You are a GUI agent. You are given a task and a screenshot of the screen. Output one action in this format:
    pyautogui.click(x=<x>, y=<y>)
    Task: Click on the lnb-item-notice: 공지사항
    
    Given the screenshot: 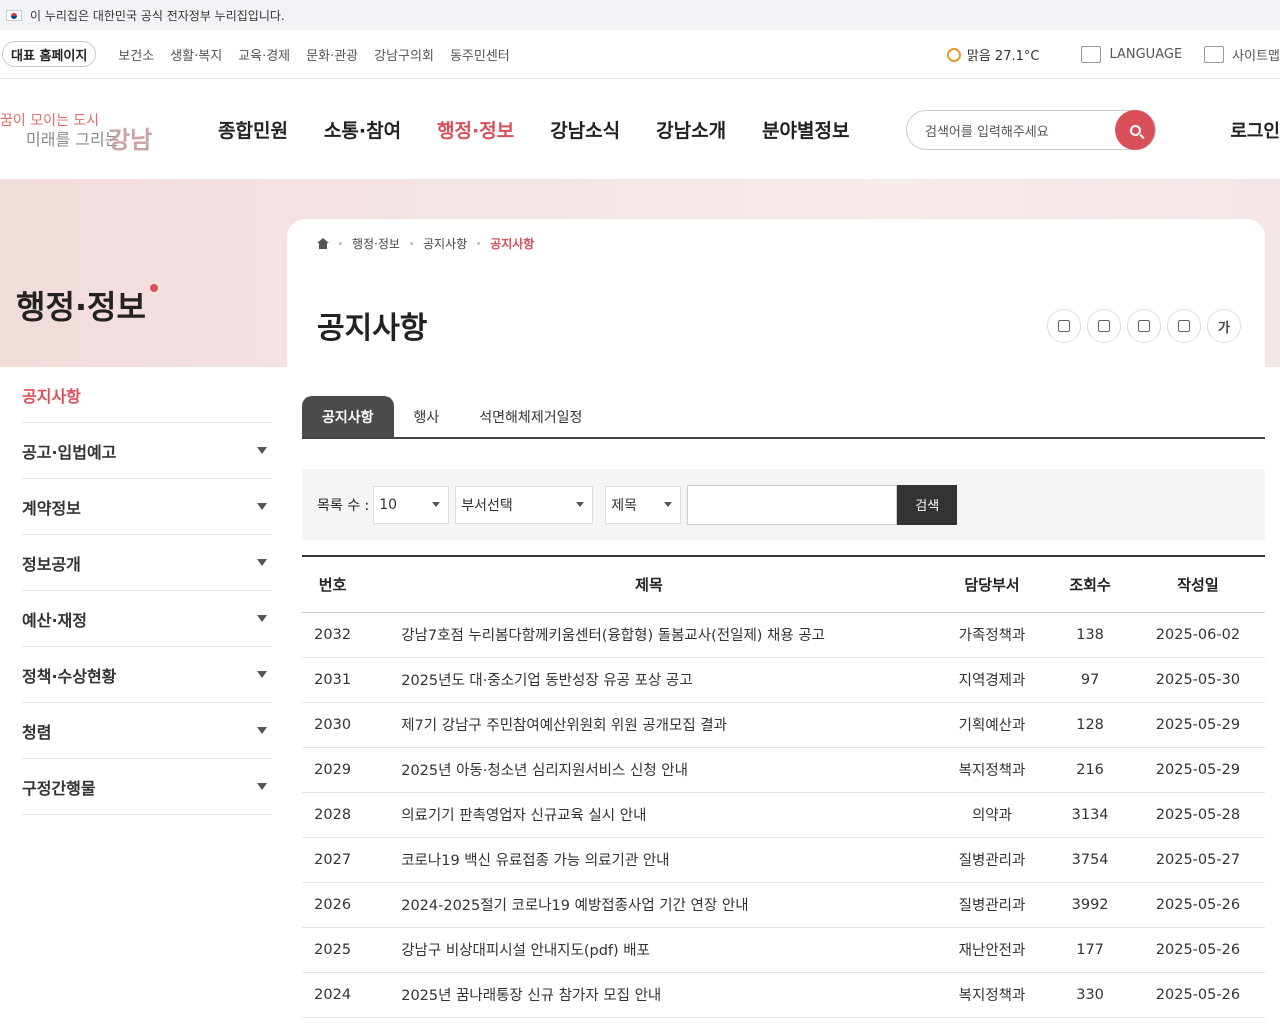 What is the action you would take?
    pyautogui.click(x=147, y=395)
    